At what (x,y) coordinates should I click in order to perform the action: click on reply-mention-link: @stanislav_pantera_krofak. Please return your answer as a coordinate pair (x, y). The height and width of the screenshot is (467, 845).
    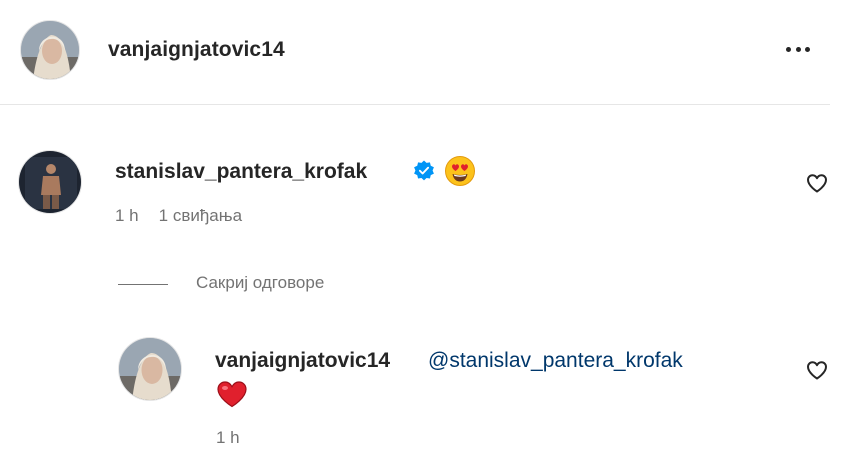
    Looking at the image, I should click on (555, 361).